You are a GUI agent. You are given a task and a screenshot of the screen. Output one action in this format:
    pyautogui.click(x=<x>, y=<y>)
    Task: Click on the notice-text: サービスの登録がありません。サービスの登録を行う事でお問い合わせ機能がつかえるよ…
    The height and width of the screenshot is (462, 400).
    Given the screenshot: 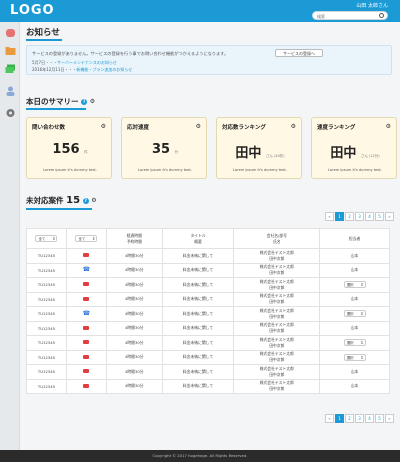 What is the action you would take?
    pyautogui.click(x=130, y=53)
    